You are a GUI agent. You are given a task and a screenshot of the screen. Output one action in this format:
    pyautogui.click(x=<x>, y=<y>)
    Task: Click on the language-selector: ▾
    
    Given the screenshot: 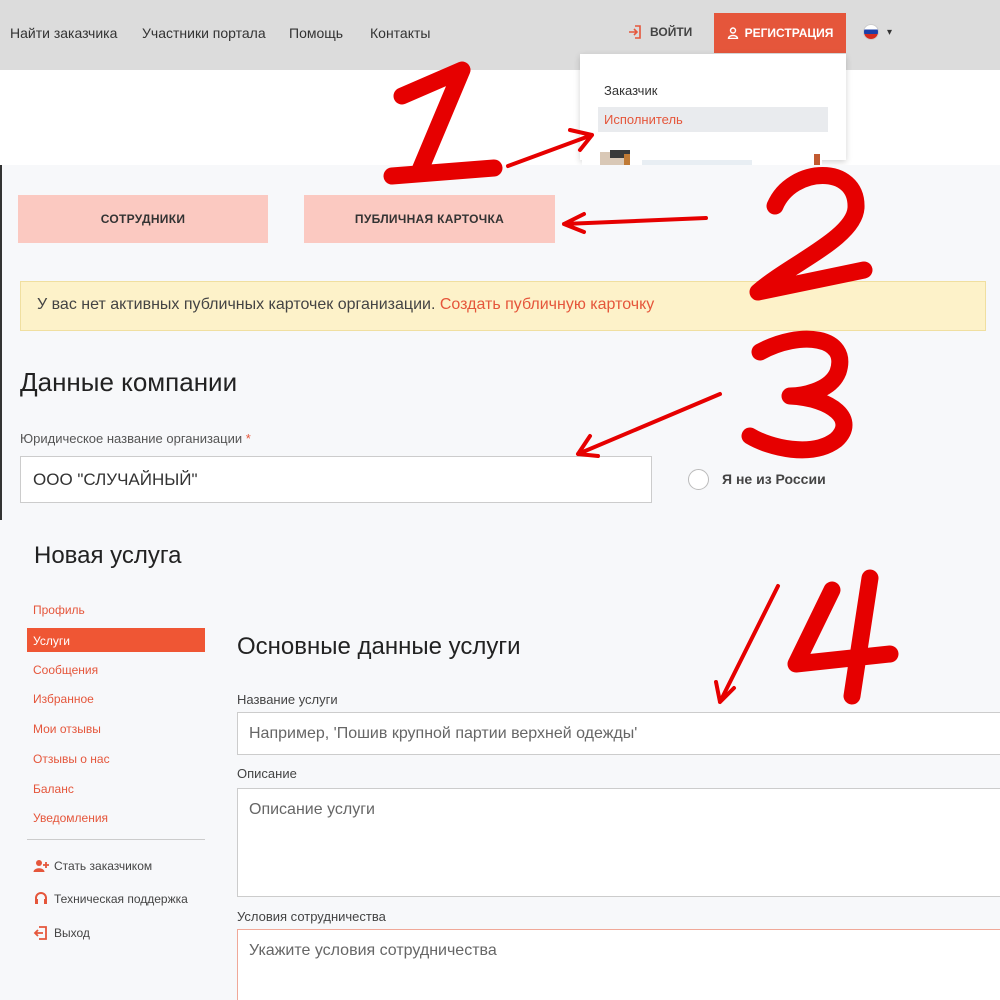 What is the action you would take?
    pyautogui.click(x=877, y=32)
    